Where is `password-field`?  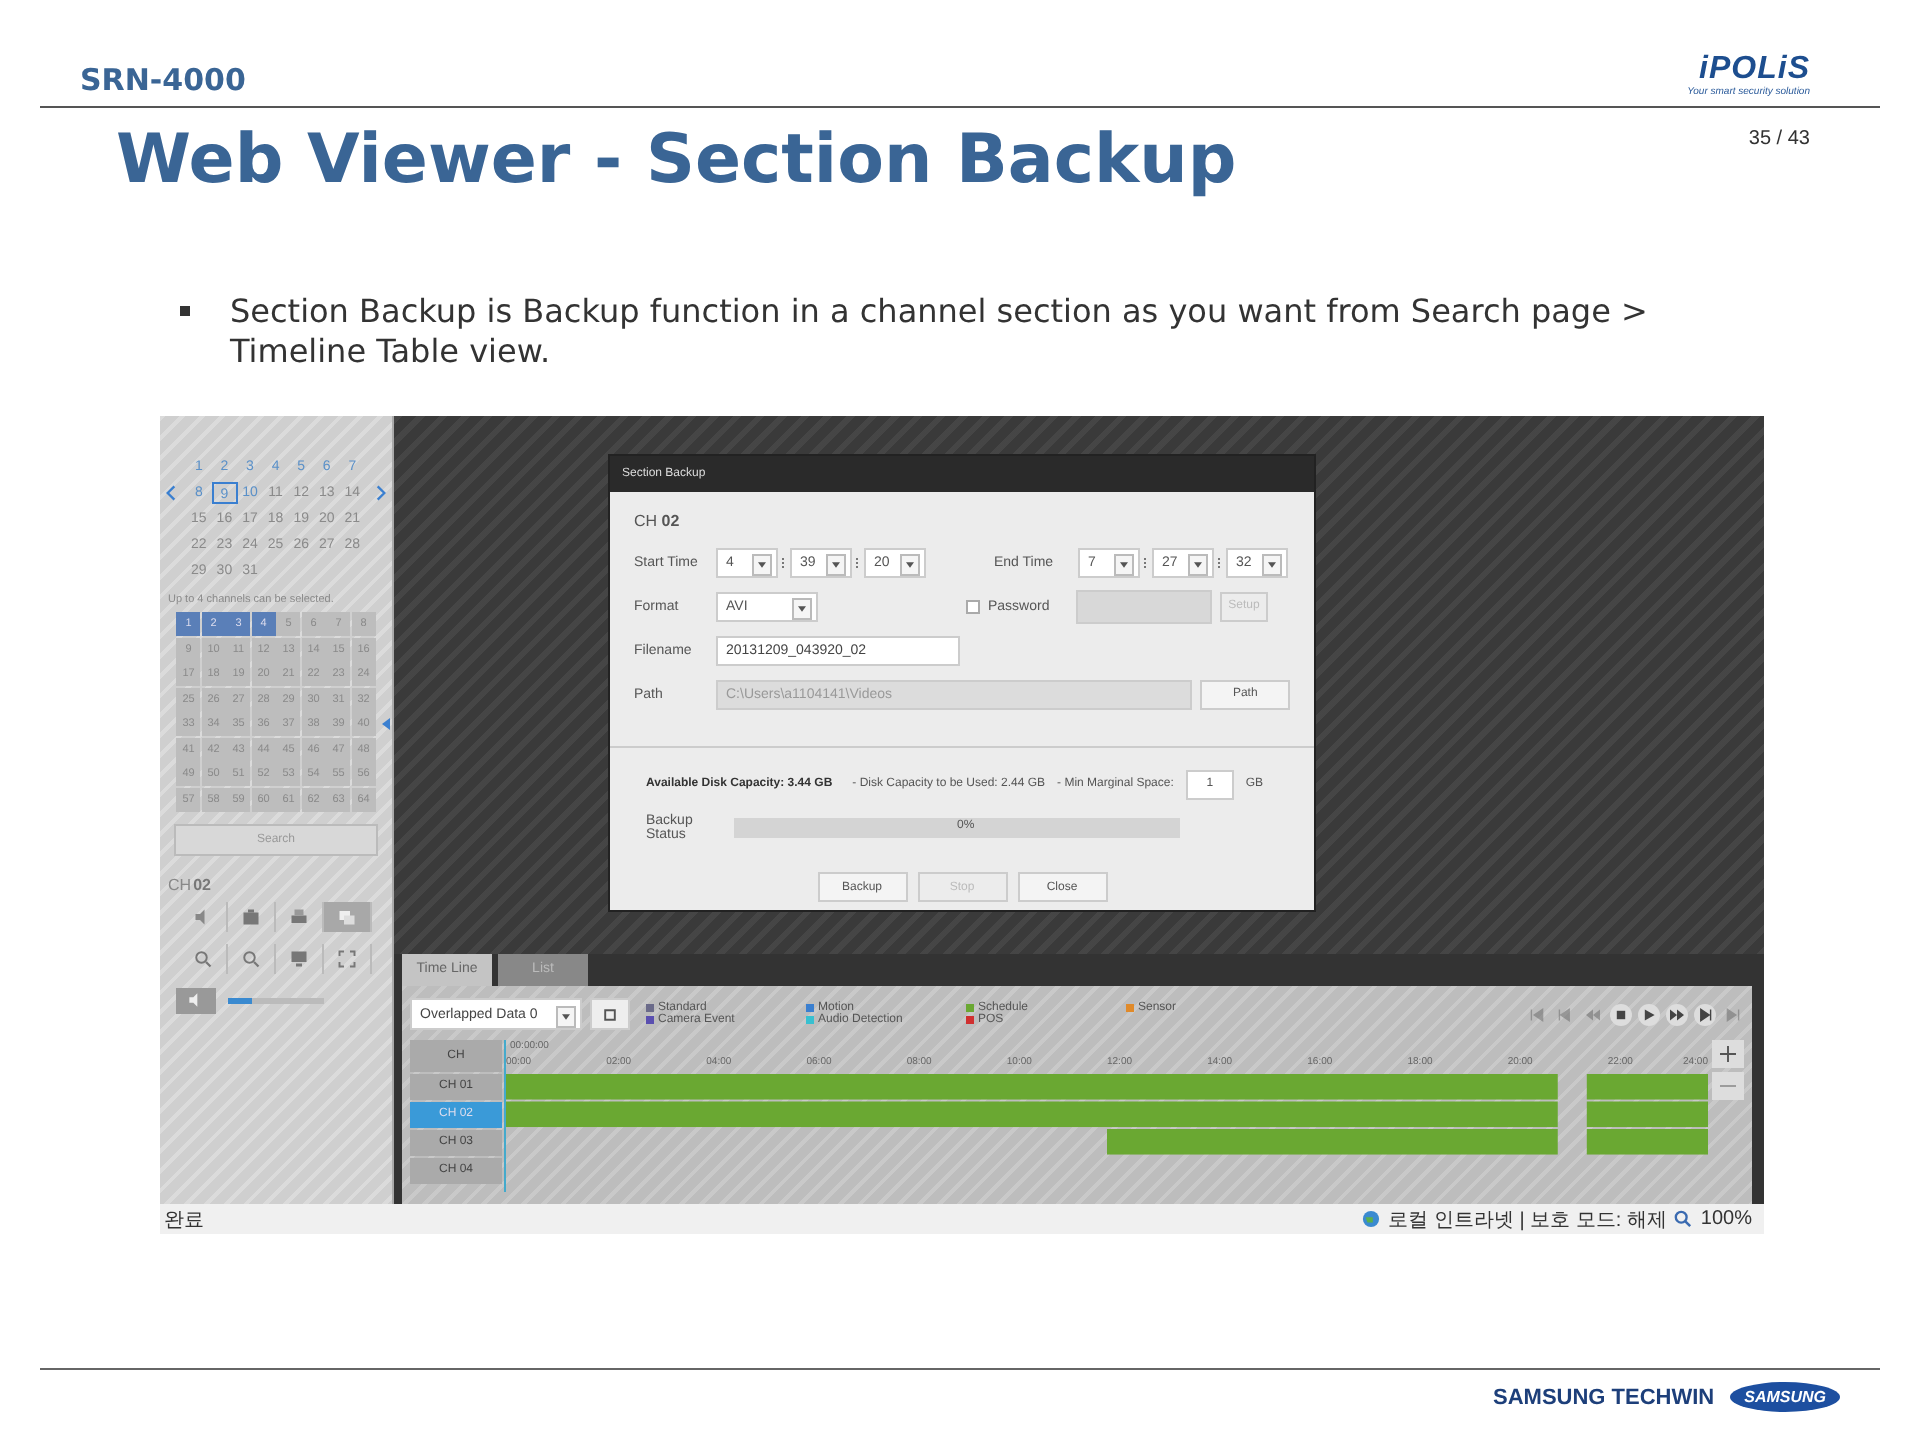 password-field is located at coordinates (1144, 606).